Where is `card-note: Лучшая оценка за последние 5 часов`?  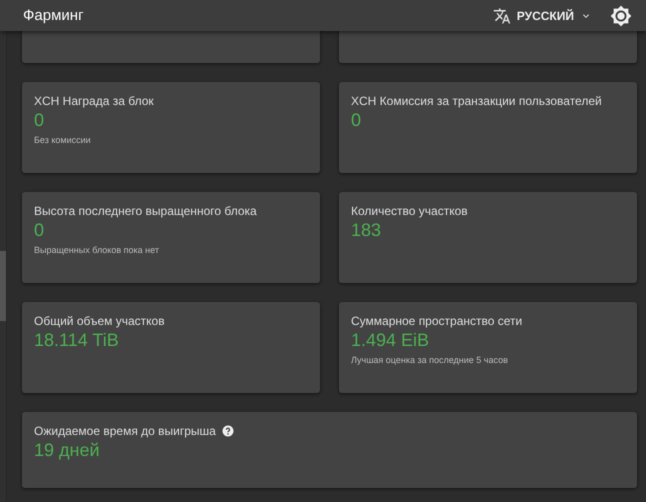
card-note: Лучшая оценка за последние 5 часов is located at coordinates (430, 360).